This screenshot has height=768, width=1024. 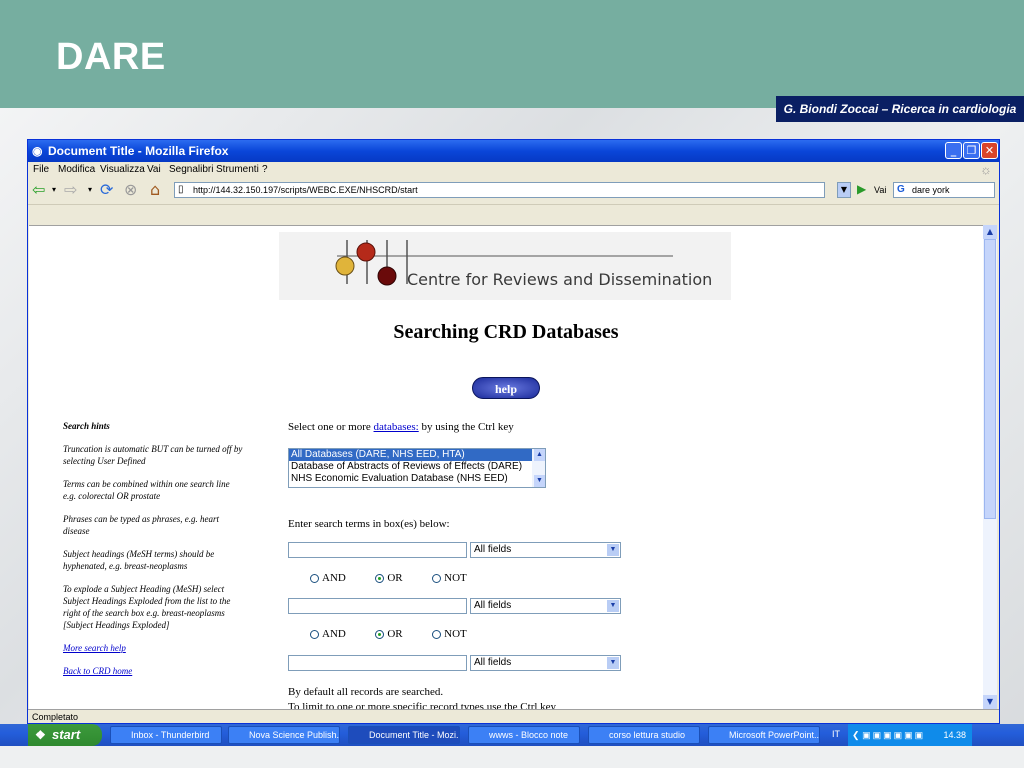 What do you see at coordinates (111, 57) in the screenshot?
I see `slide-title: DARE` at bounding box center [111, 57].